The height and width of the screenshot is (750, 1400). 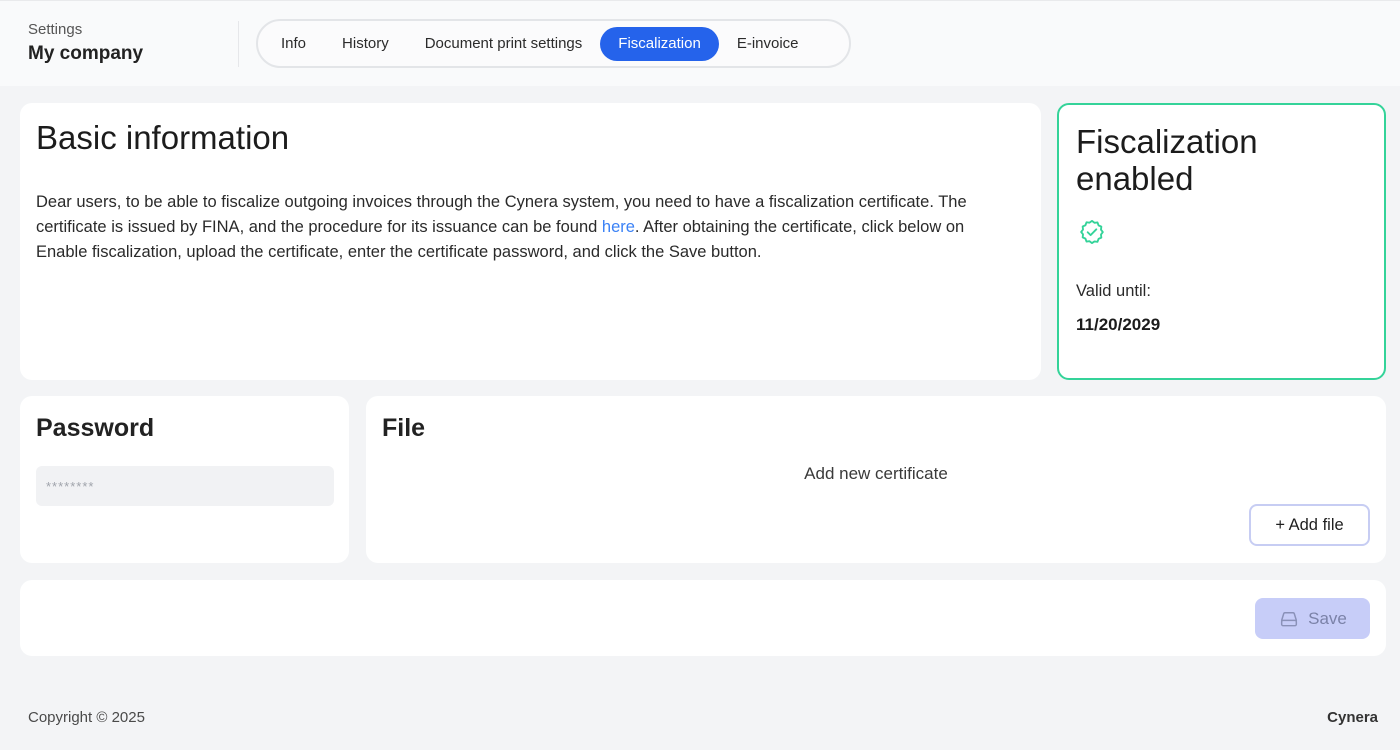 I want to click on drive-icon, so click(x=1289, y=618).